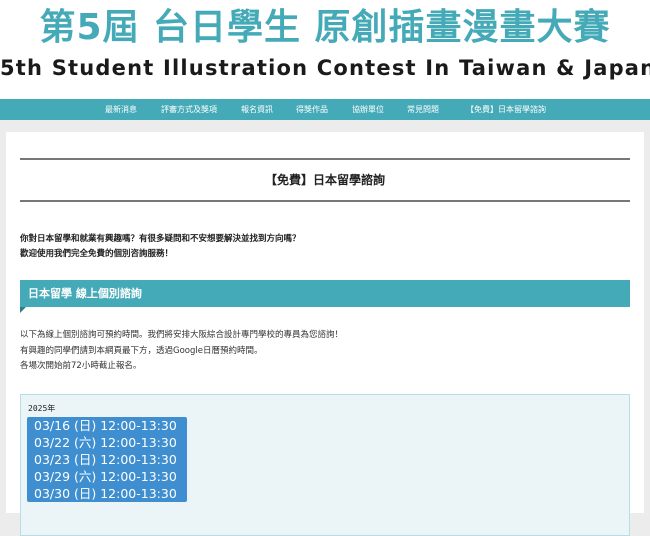  What do you see at coordinates (107, 442) in the screenshot?
I see `schedule-slot: 03/22 (六) 12:00-13:30` at bounding box center [107, 442].